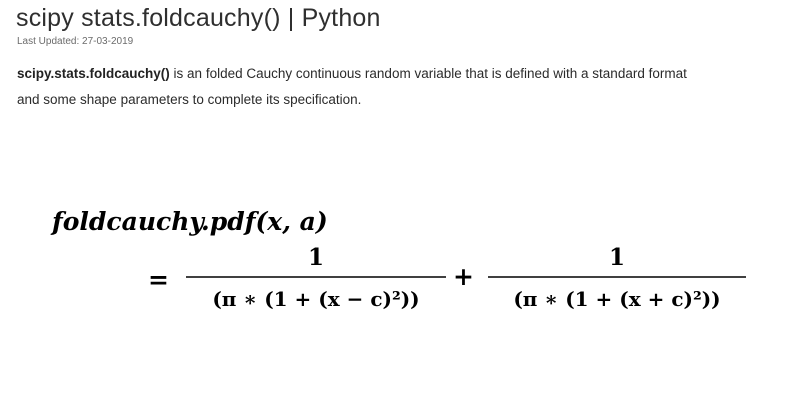  What do you see at coordinates (616, 299) in the screenshot?
I see `denominator-2: (π ∗ (1 + (x + c)²))` at bounding box center [616, 299].